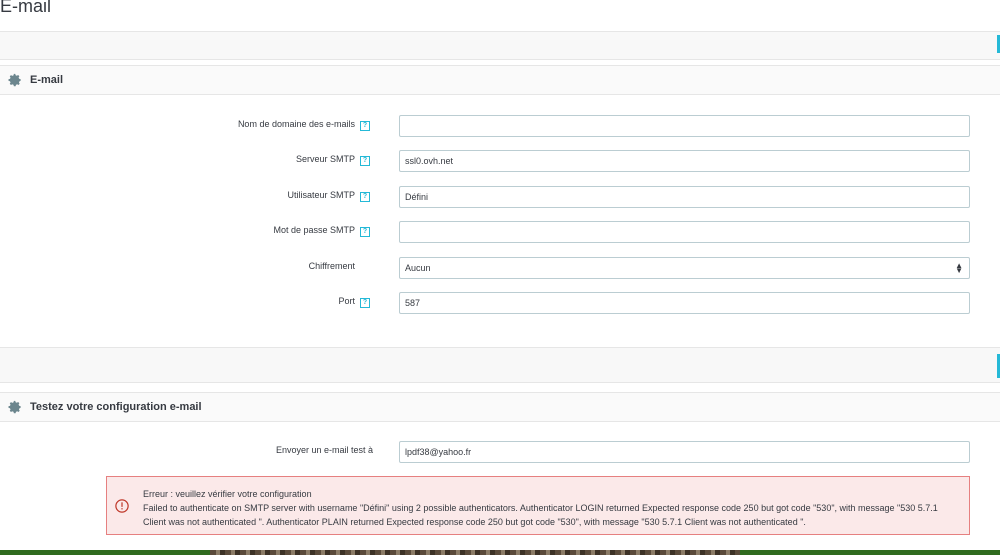 This screenshot has width=1000, height=555. Describe the element at coordinates (296, 124) in the screenshot. I see `domain-label: Nom de domaine des e-mails` at that location.